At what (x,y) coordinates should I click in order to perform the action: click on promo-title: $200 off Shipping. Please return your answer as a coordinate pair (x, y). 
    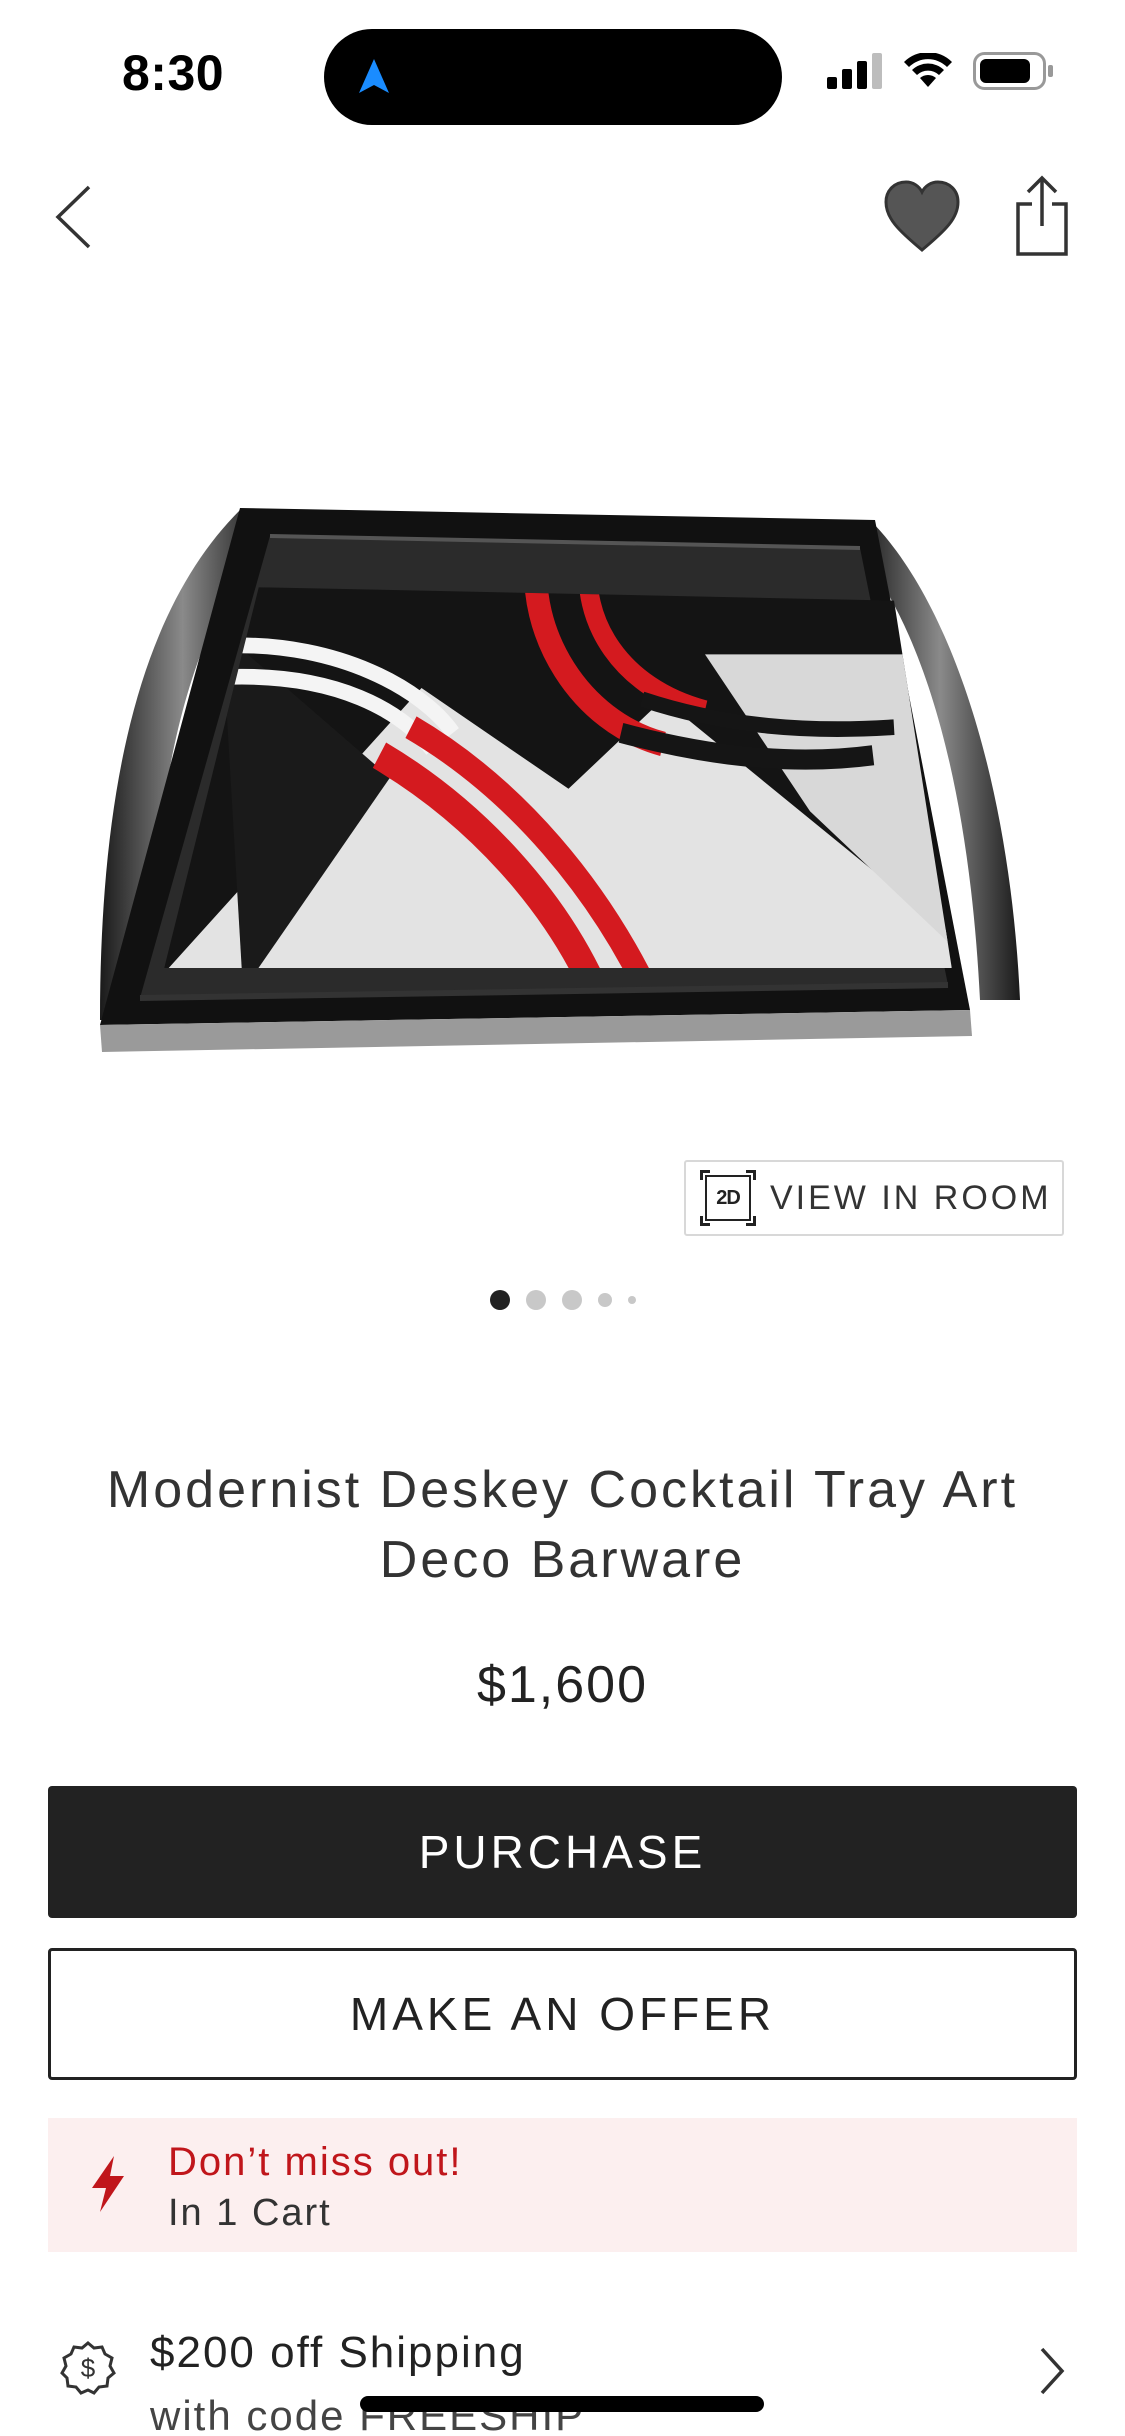
    Looking at the image, I should click on (338, 2352).